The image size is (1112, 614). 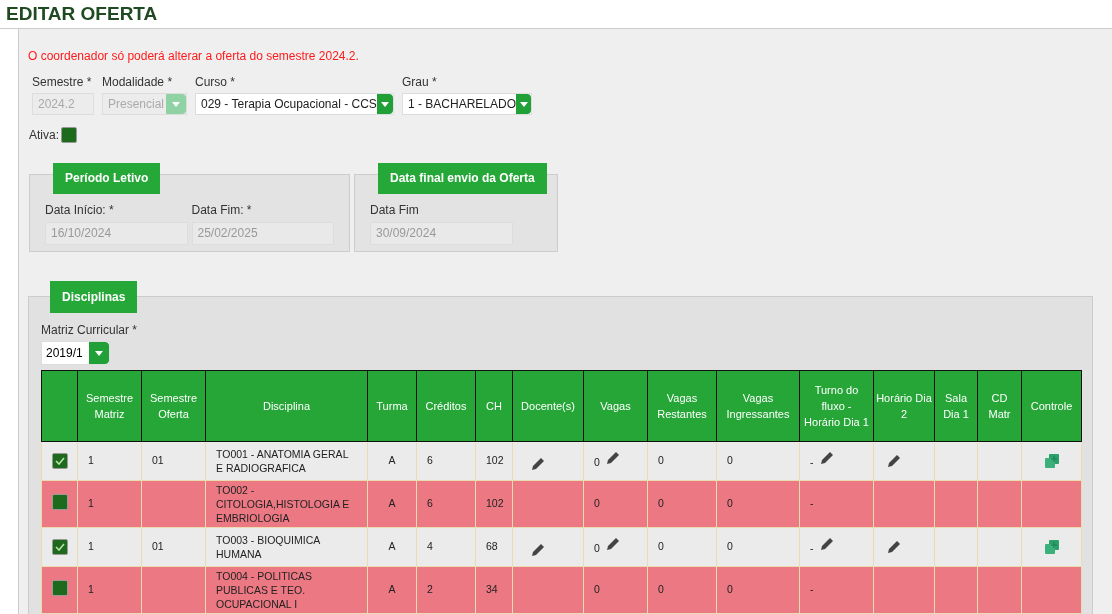 I want to click on date-field: 16/10/2024, so click(x=116, y=233).